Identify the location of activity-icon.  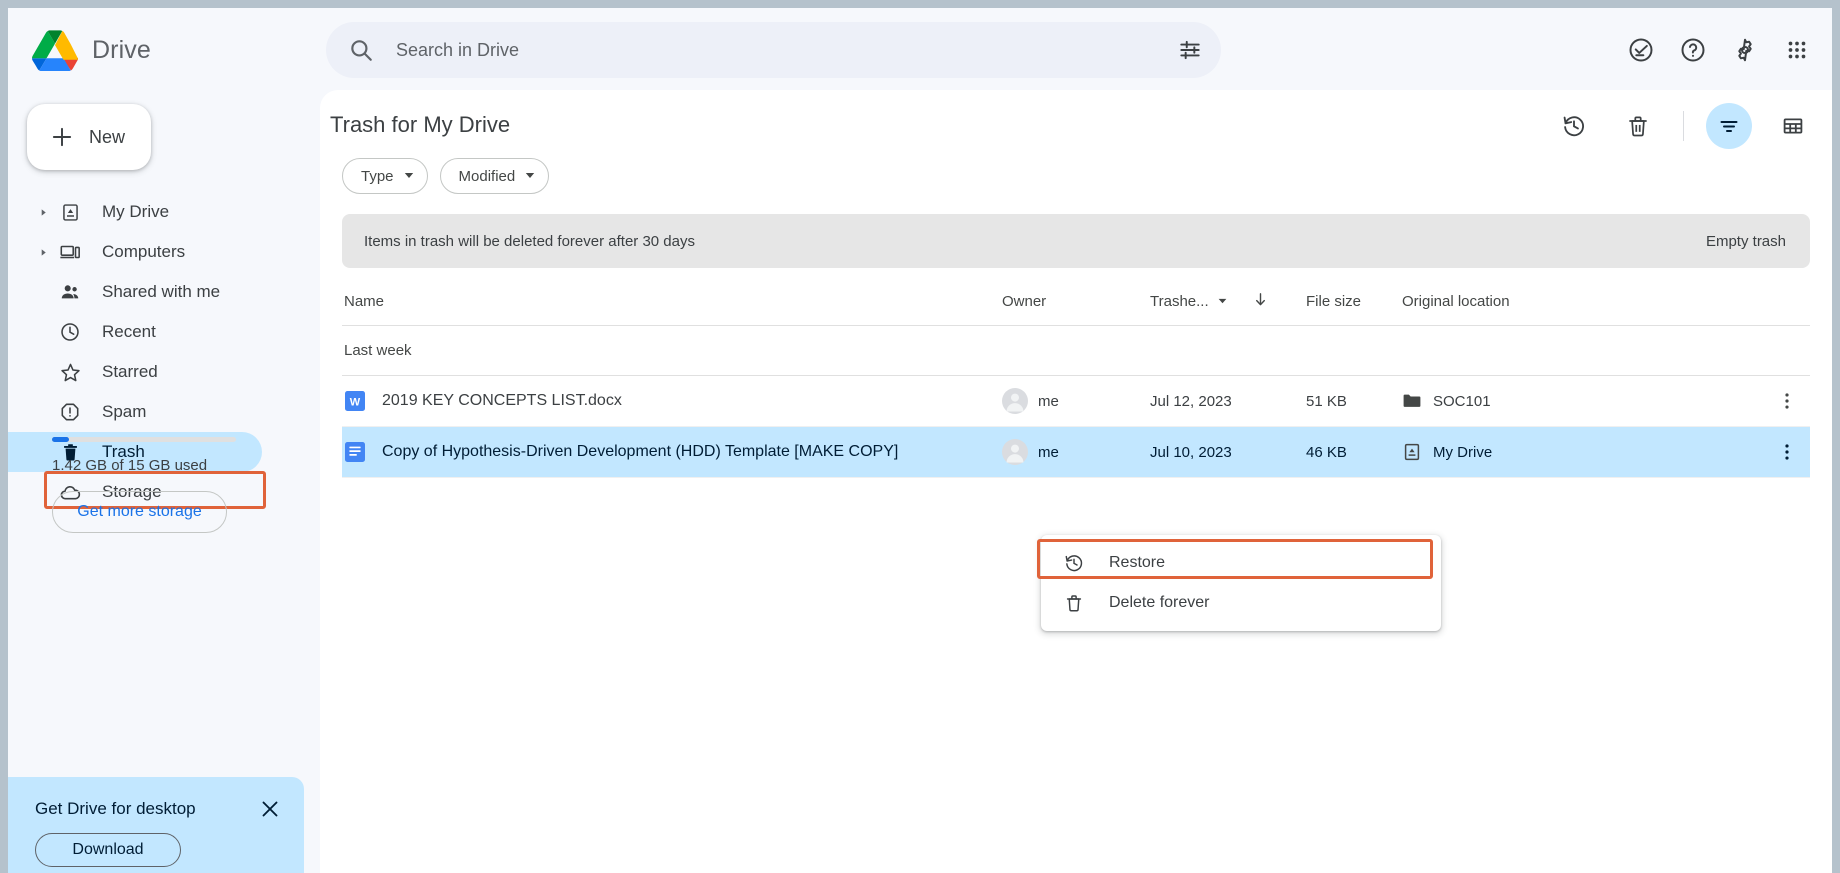
(1641, 50).